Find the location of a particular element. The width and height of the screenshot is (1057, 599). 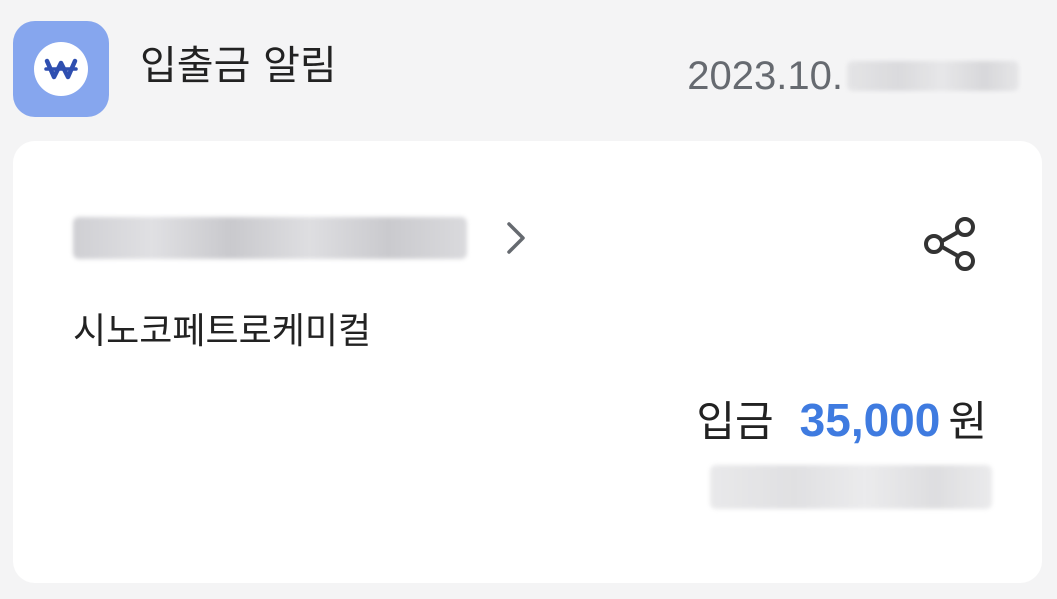

redacted-time is located at coordinates (933, 76).